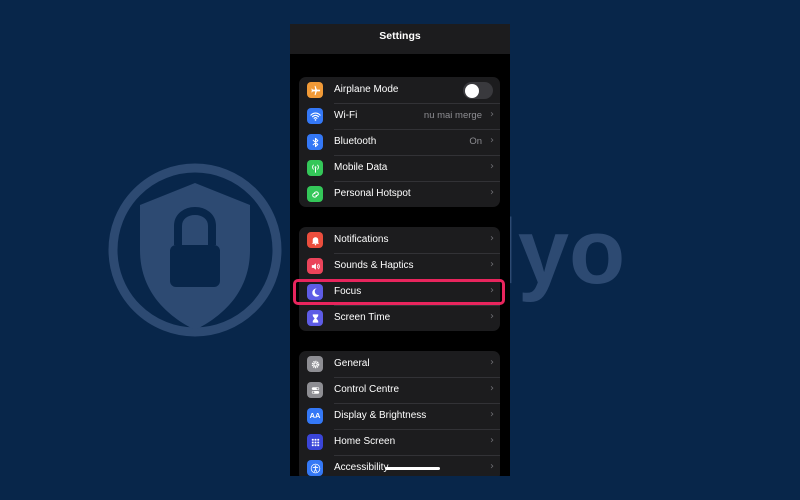 This screenshot has width=800, height=500. I want to click on settings-row-control-centre: Control Centre ›, so click(399, 390).